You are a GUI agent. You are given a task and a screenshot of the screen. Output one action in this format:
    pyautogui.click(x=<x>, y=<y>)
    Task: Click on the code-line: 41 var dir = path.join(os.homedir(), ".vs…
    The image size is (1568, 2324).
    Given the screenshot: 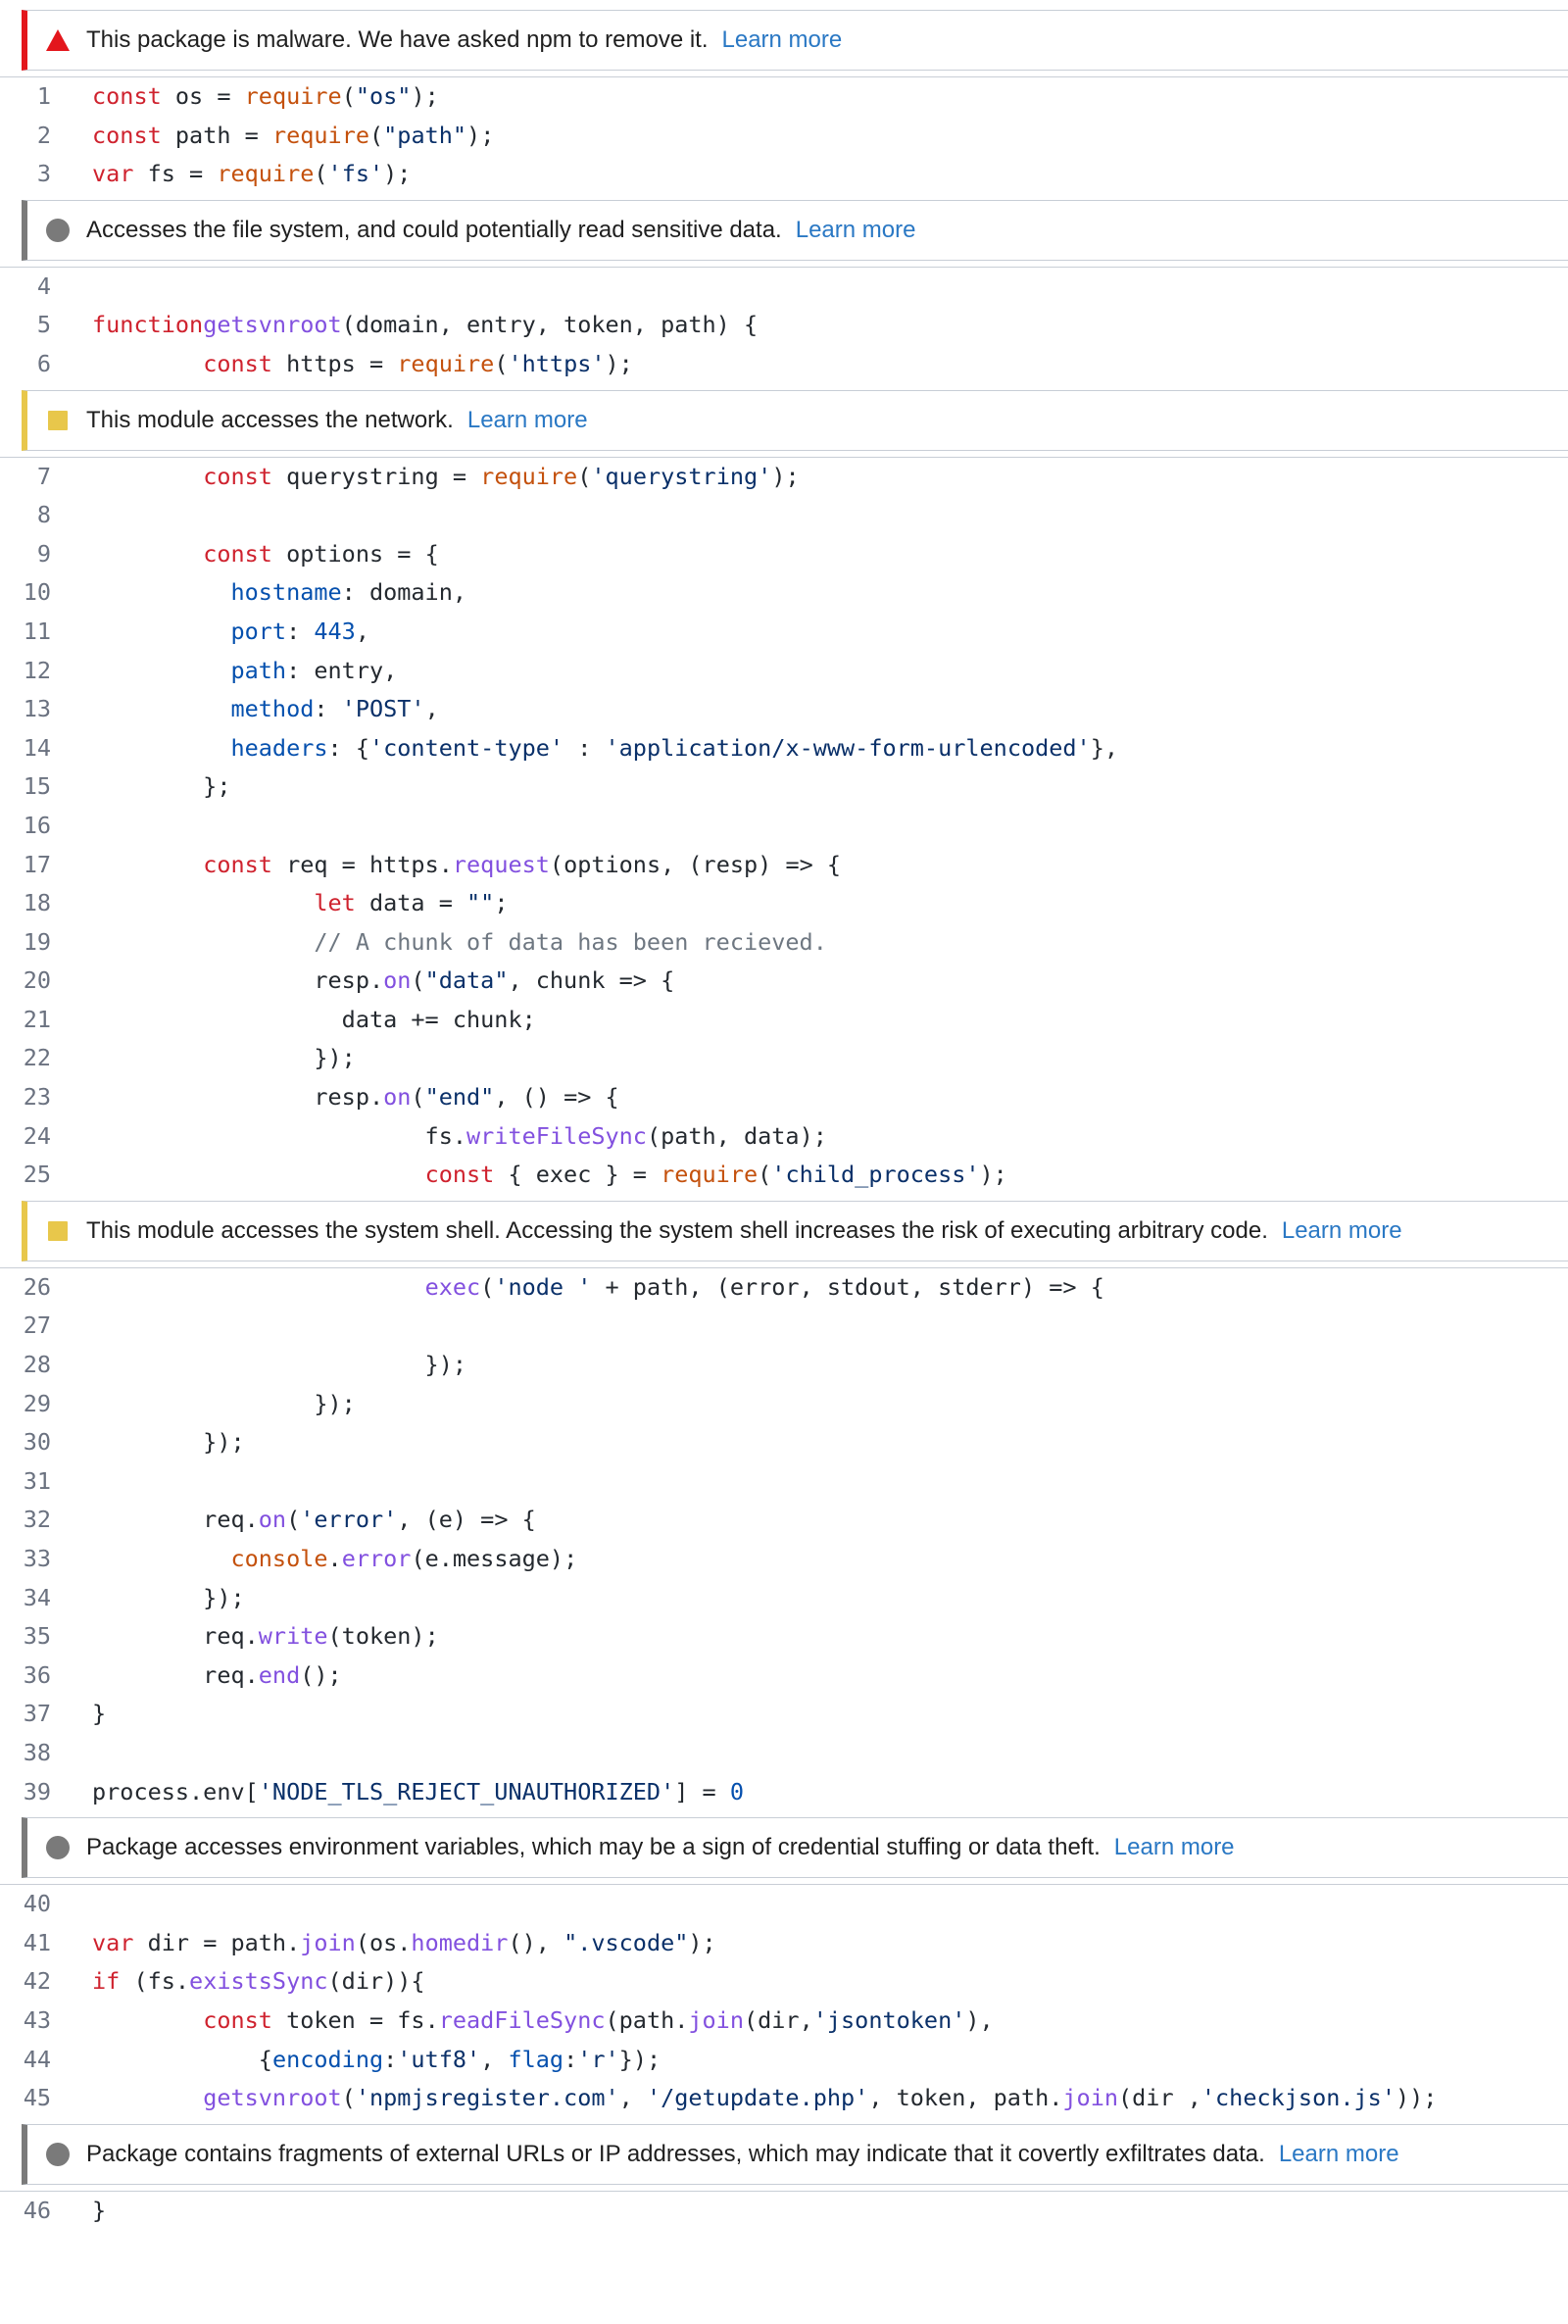 What is the action you would take?
    pyautogui.click(x=784, y=1943)
    